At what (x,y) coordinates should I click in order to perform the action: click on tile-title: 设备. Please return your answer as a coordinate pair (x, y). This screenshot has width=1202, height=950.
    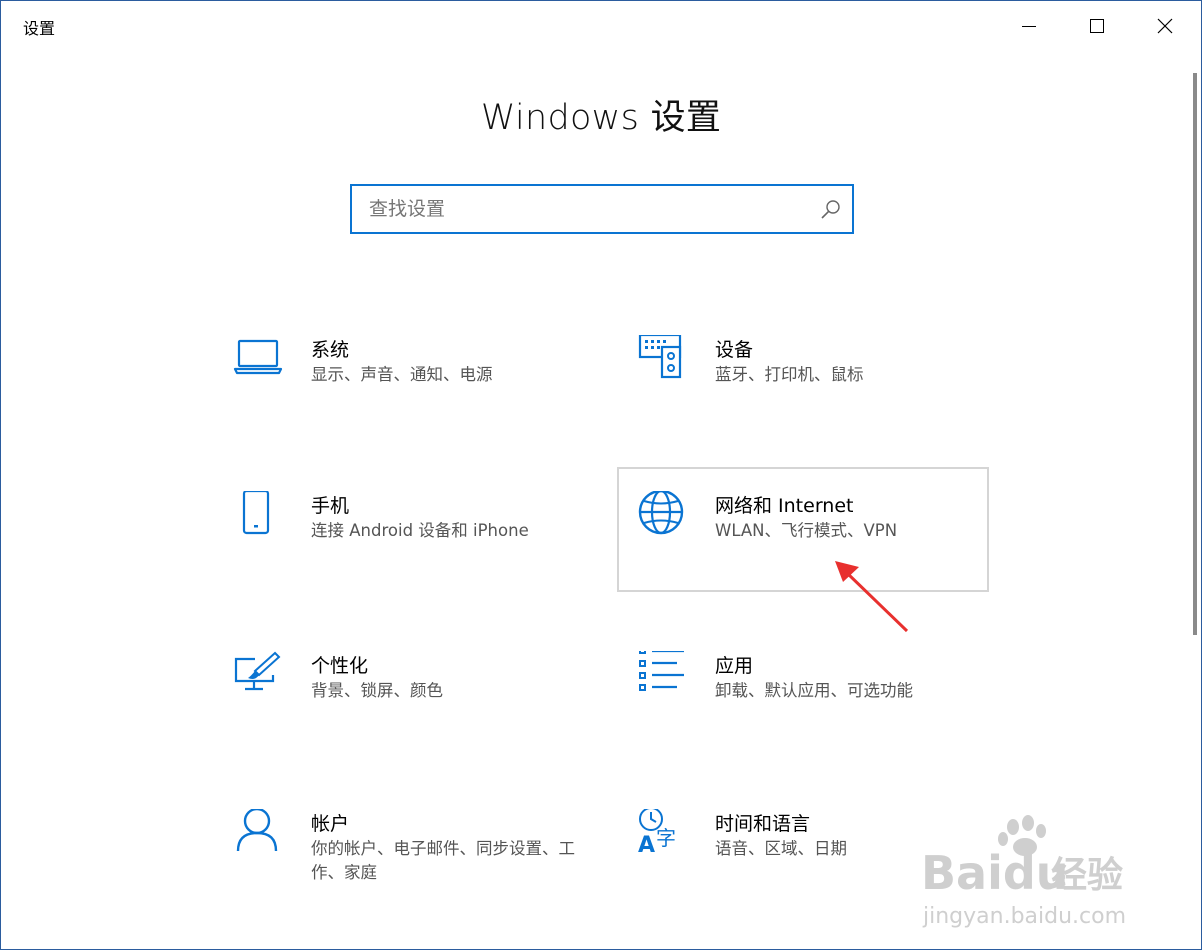
    Looking at the image, I should click on (734, 350).